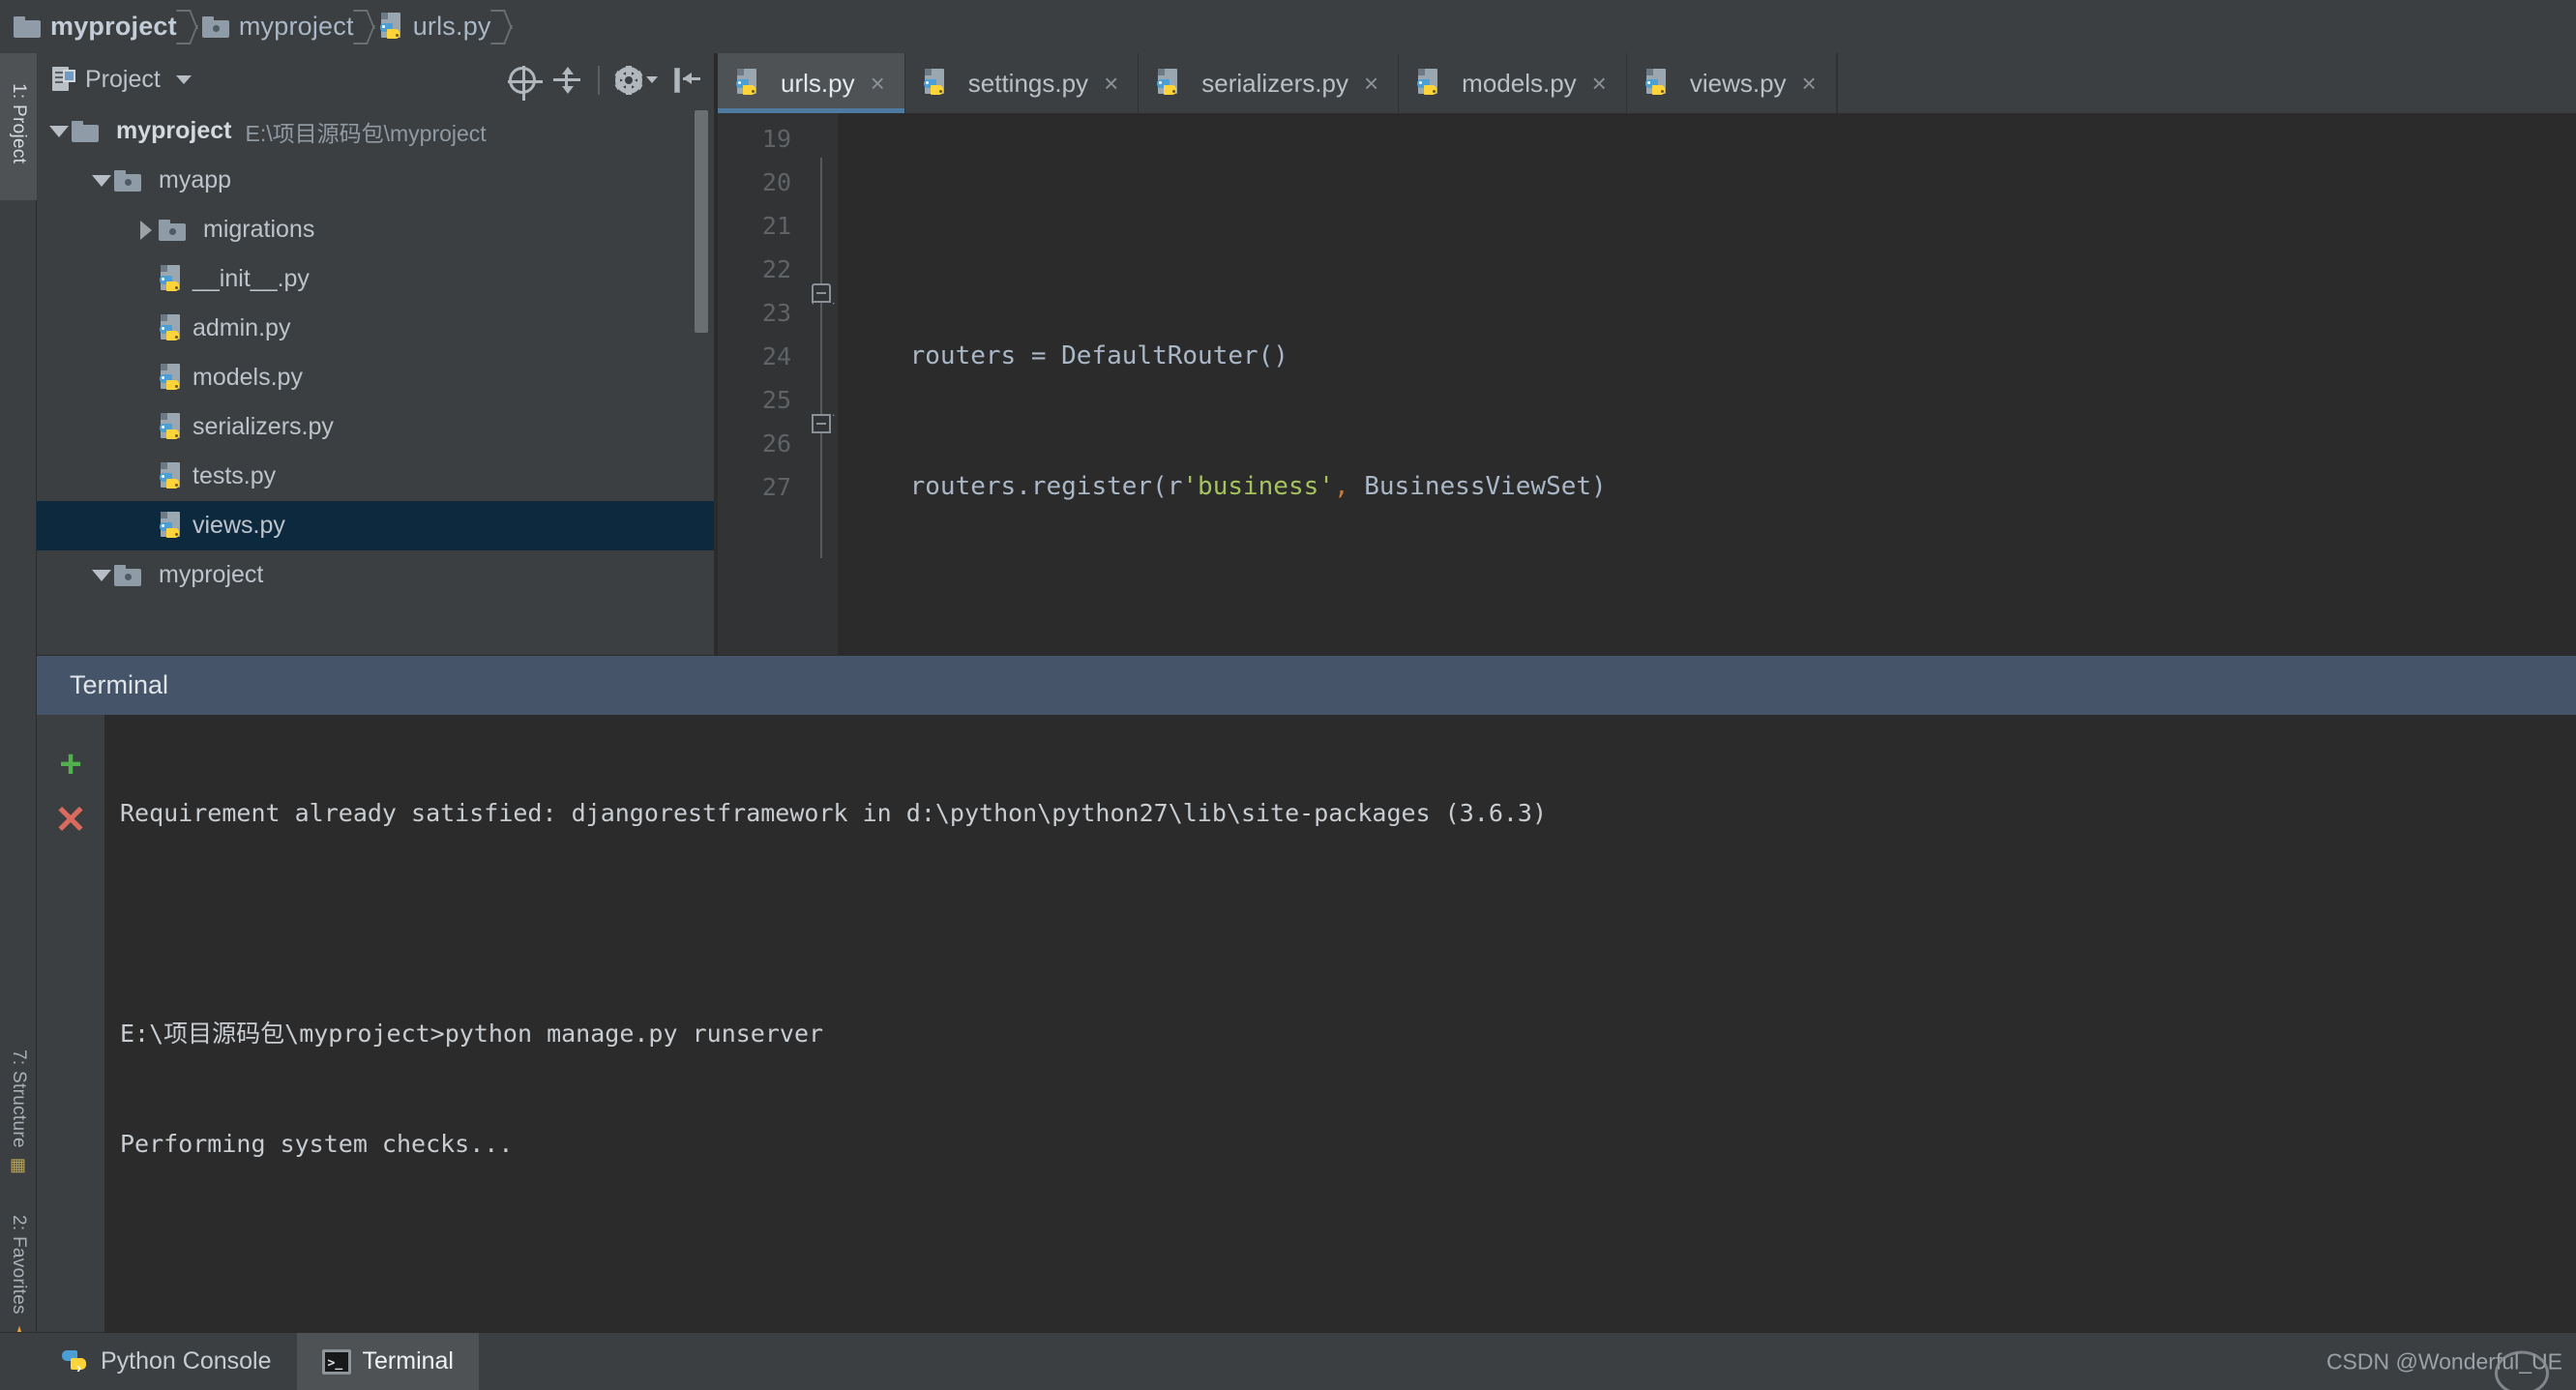  I want to click on tree-item-myproject-root: myproject E:\项目源码包\myproject, so click(376, 131).